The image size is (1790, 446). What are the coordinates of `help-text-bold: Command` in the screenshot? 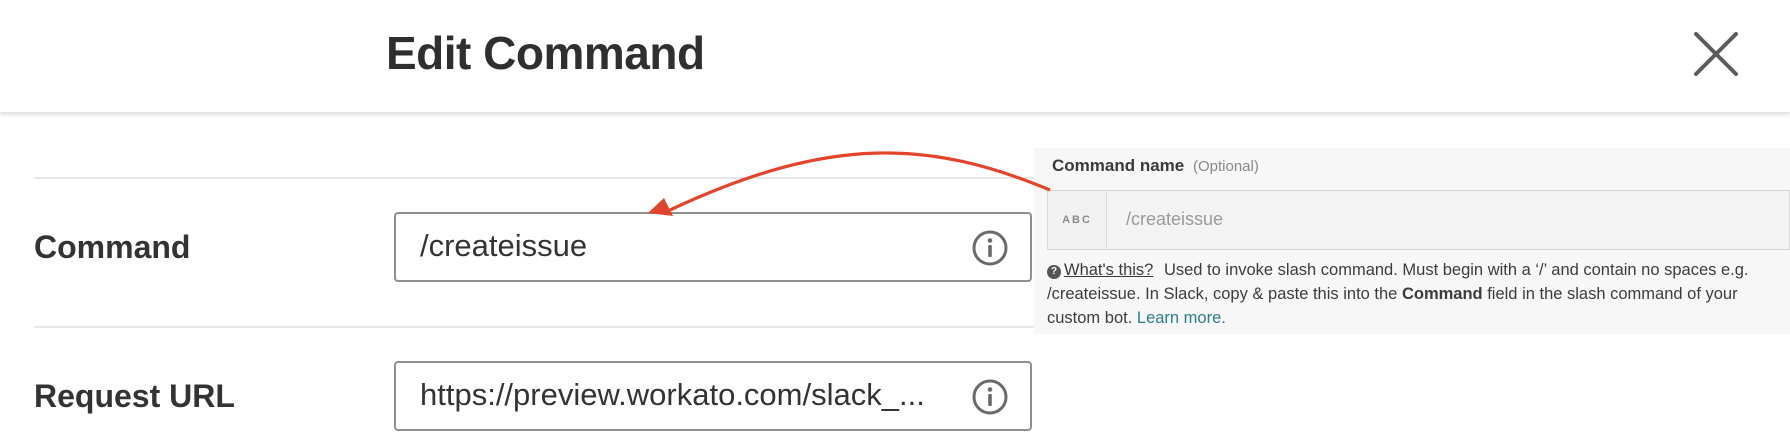 It's located at (1442, 294).